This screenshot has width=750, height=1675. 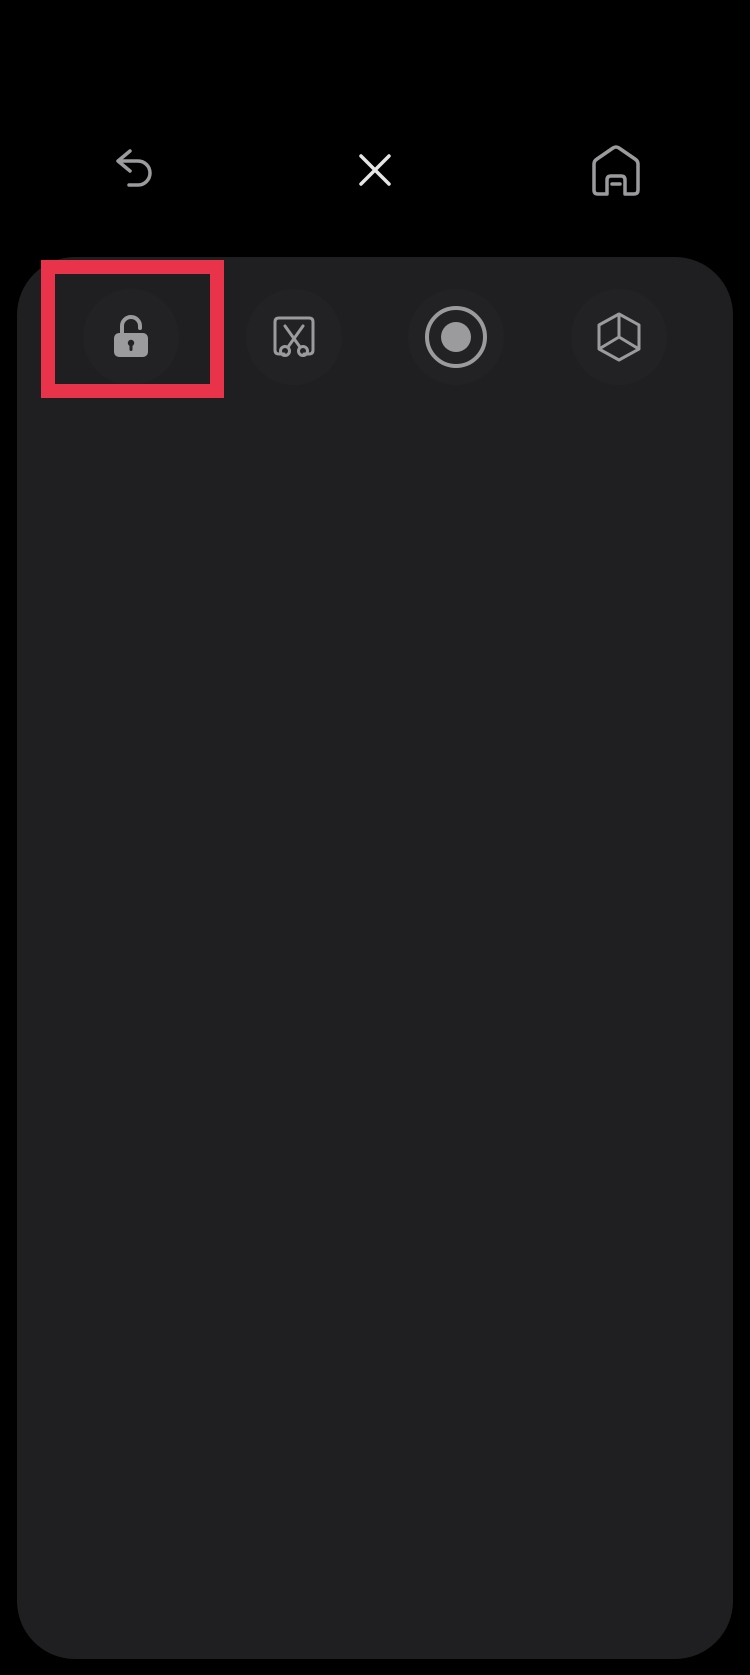 I want to click on screen-record-button, so click(x=456, y=337).